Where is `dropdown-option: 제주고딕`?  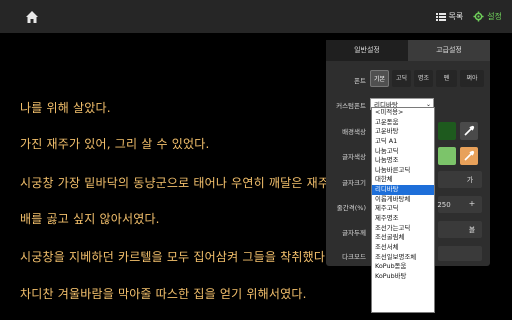
dropdown-option: 제주고딕 is located at coordinates (403, 209).